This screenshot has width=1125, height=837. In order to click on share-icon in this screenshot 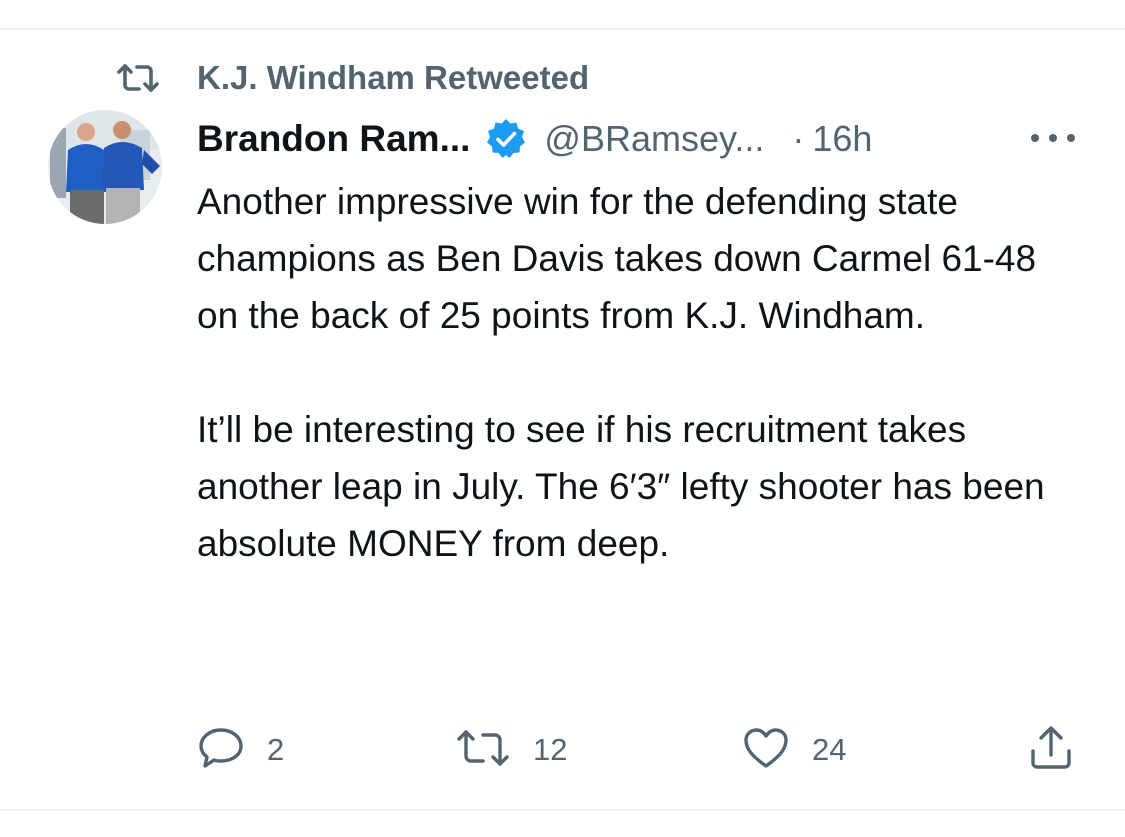, I will do `click(1051, 750)`.